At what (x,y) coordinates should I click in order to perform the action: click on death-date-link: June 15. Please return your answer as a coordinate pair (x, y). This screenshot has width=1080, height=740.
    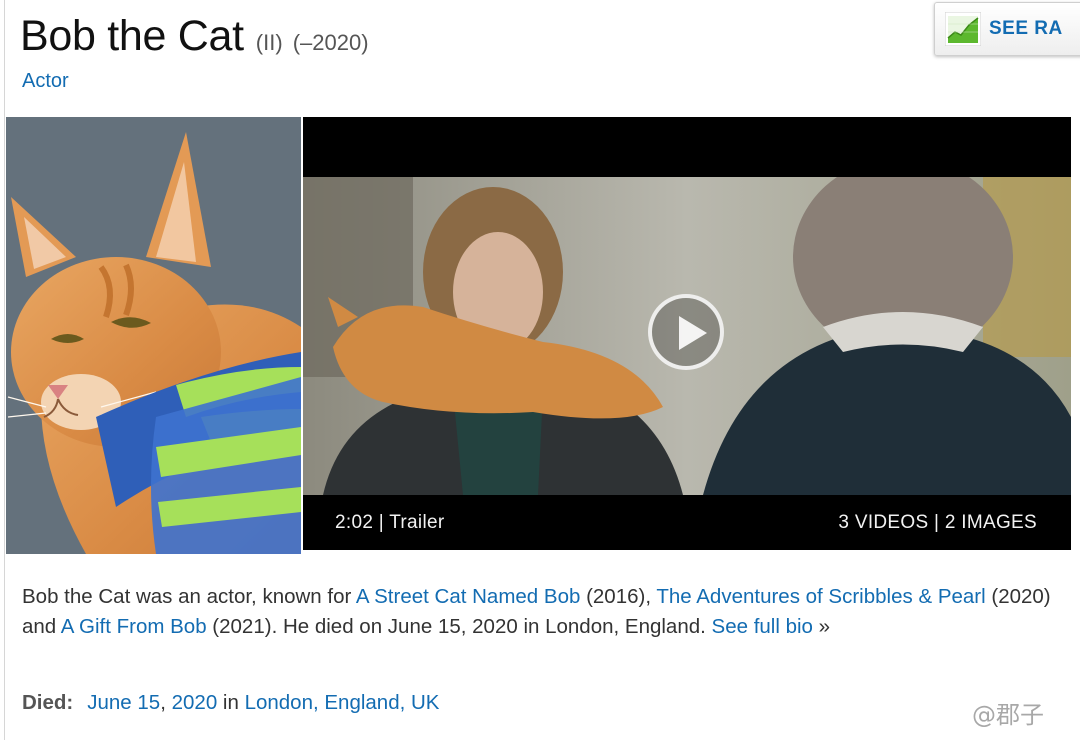
    Looking at the image, I should click on (123, 702).